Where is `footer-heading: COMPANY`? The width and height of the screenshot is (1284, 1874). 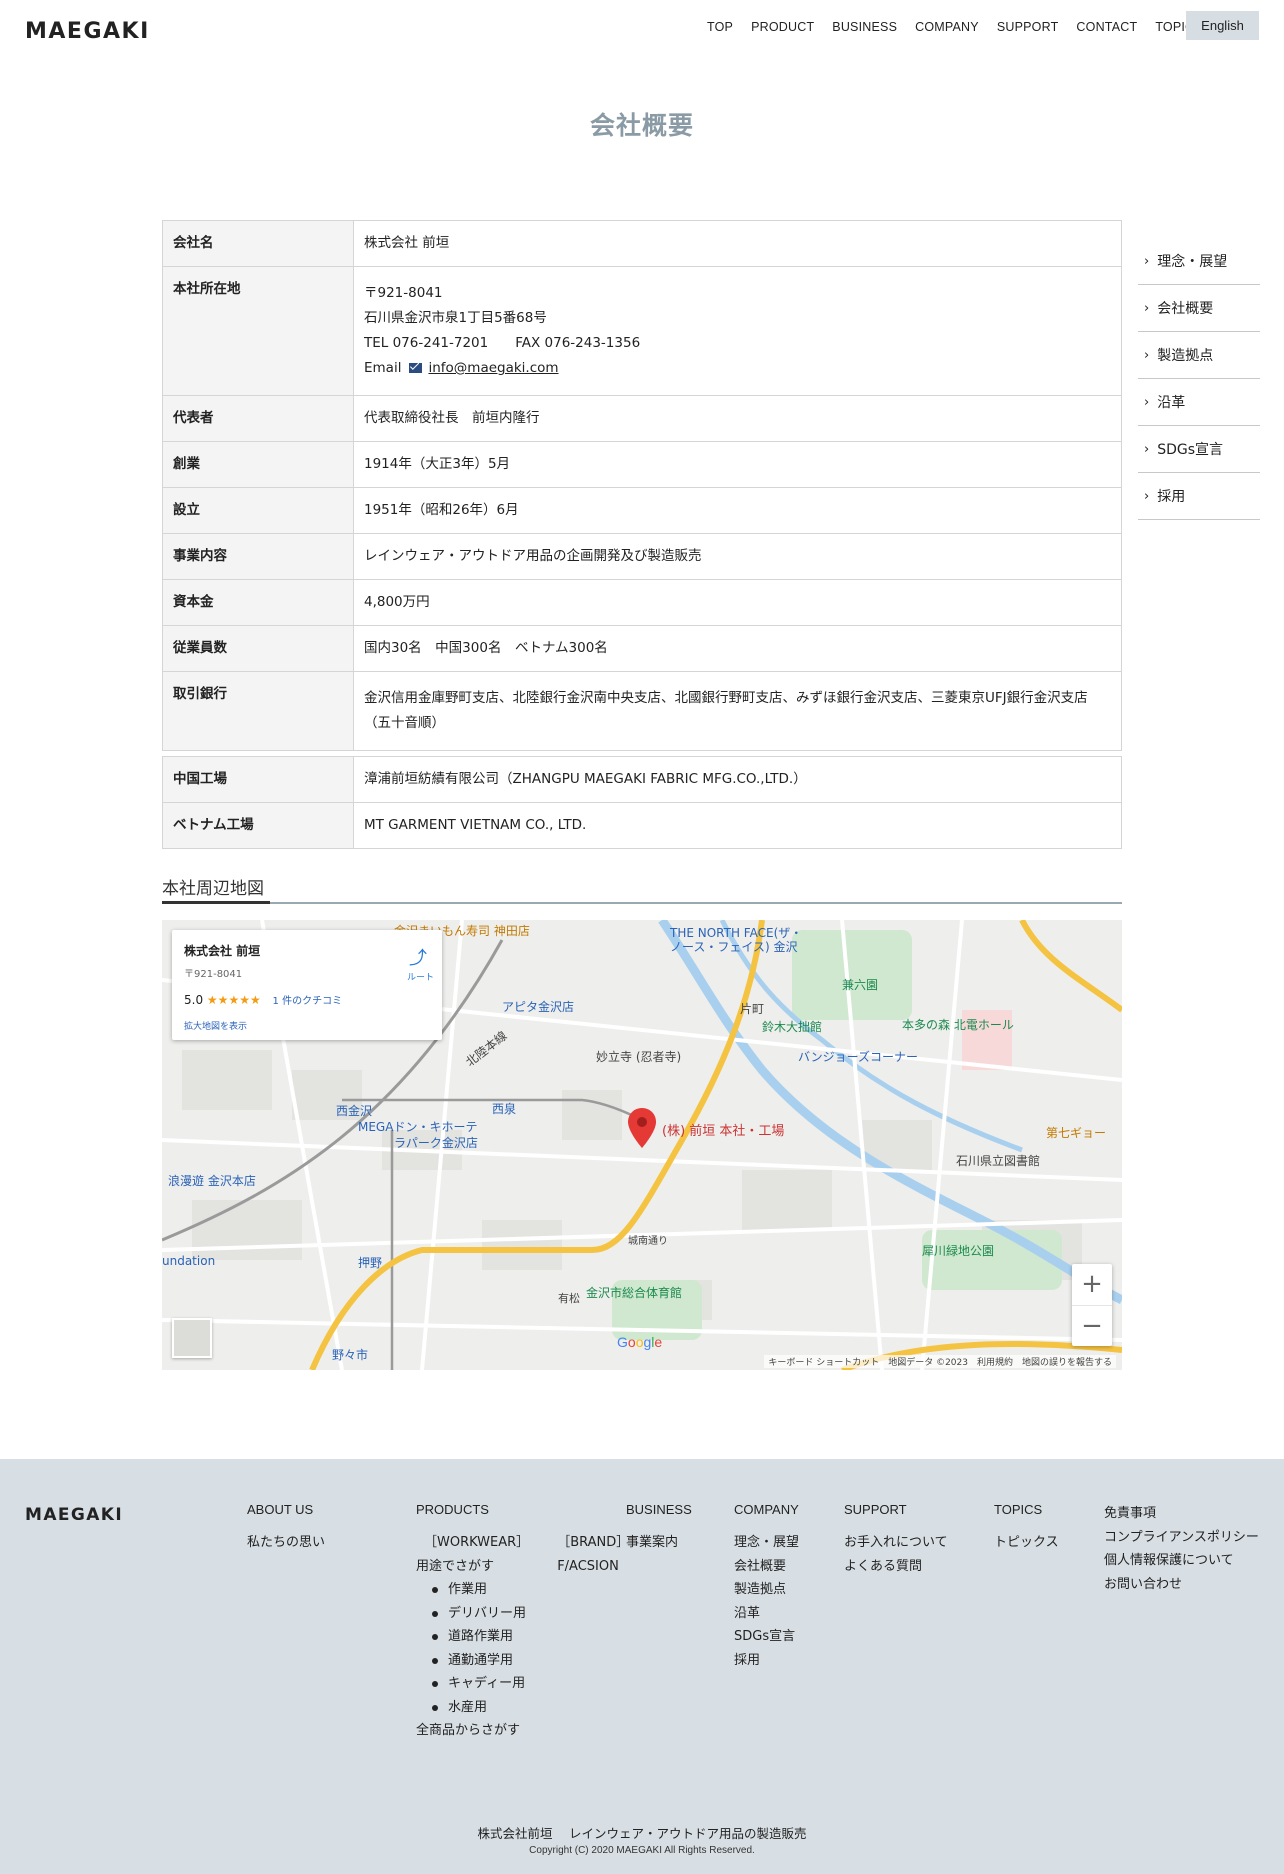 footer-heading: COMPANY is located at coordinates (766, 1509).